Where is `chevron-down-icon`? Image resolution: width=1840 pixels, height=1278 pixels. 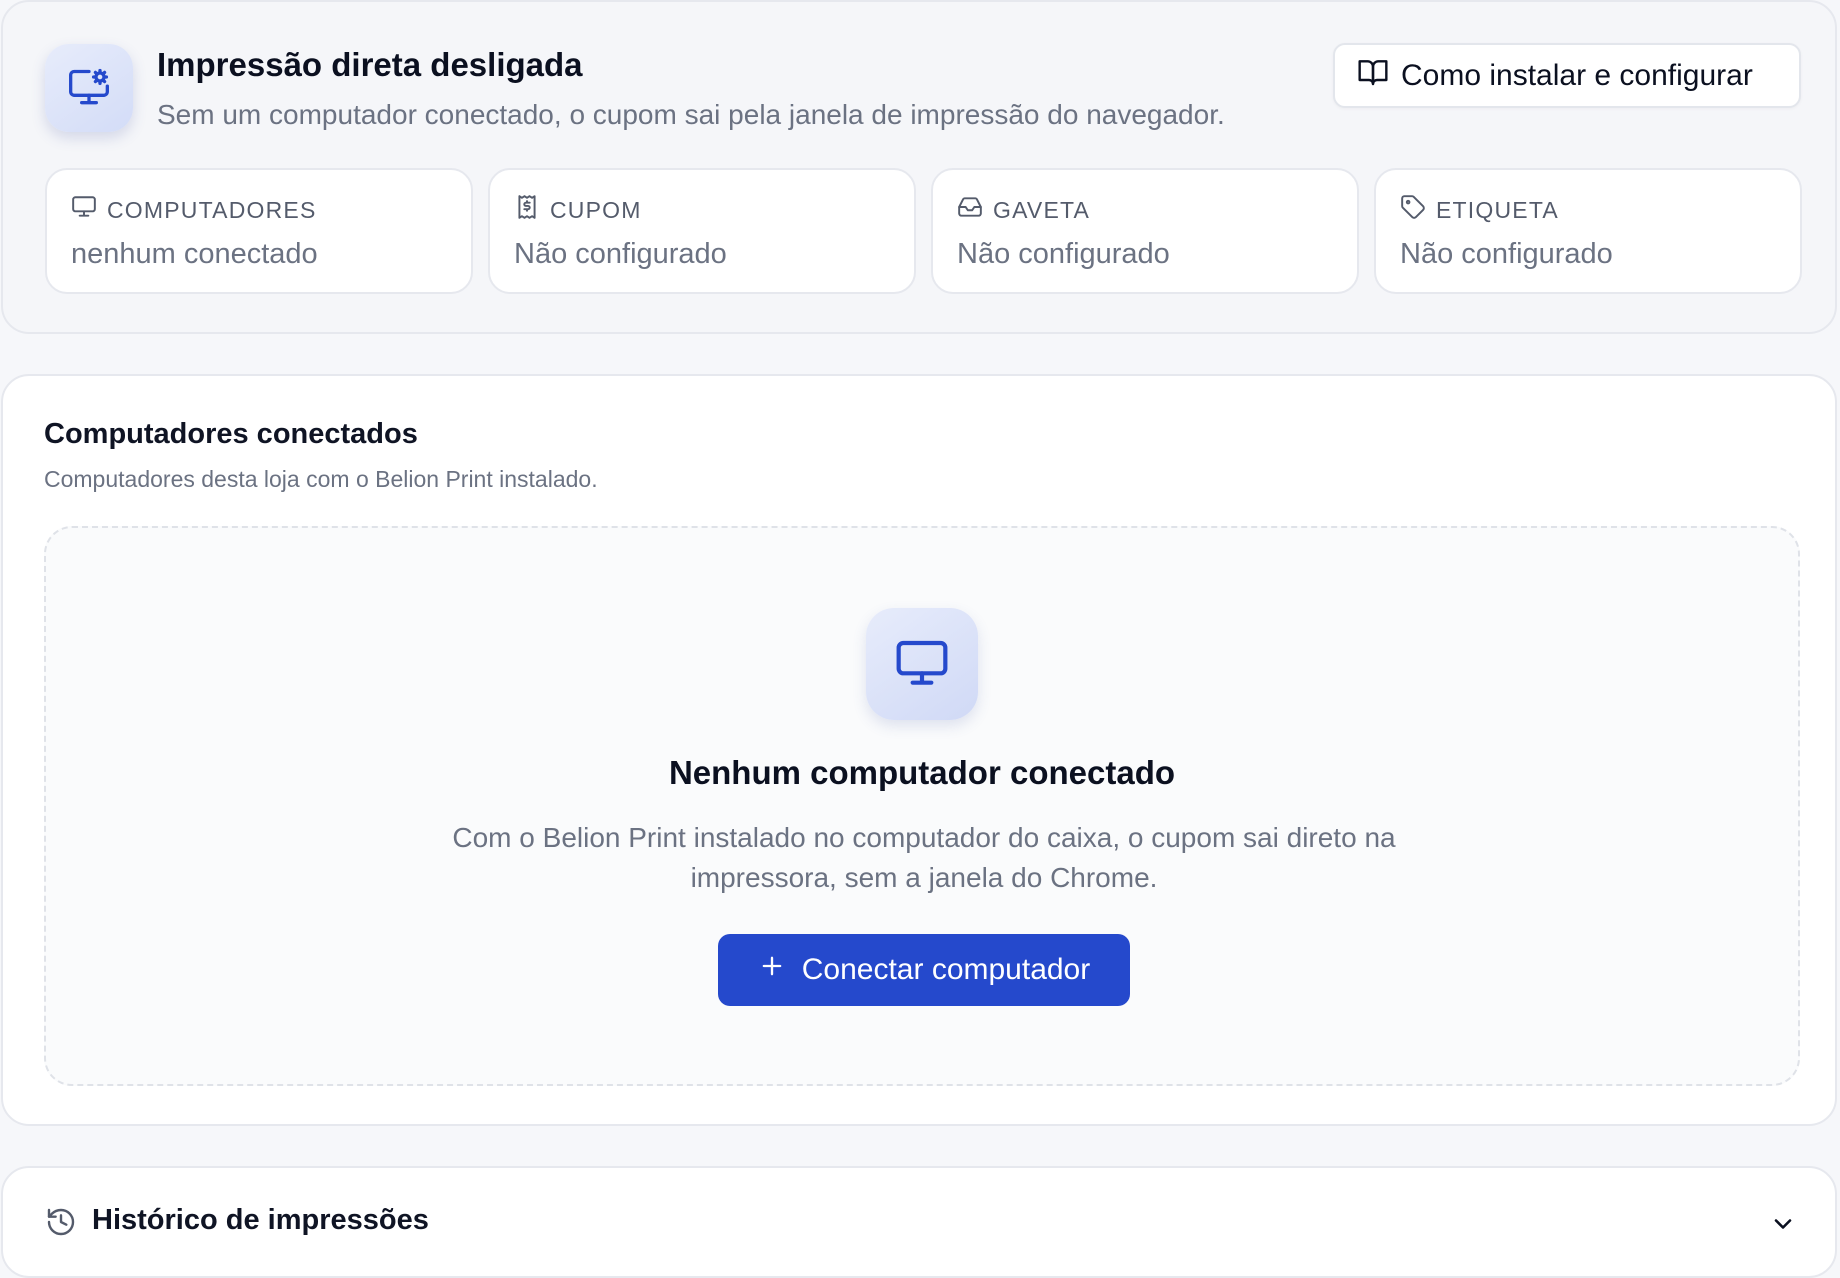
chevron-down-icon is located at coordinates (1783, 1226).